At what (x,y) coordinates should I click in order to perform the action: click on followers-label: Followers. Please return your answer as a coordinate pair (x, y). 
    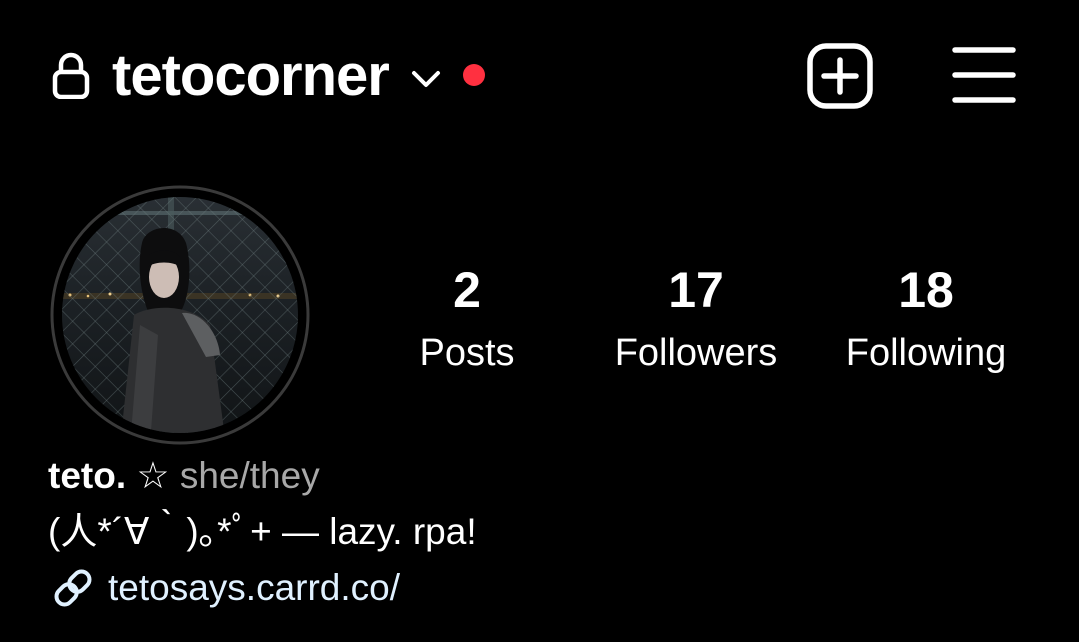
    Looking at the image, I should click on (696, 353).